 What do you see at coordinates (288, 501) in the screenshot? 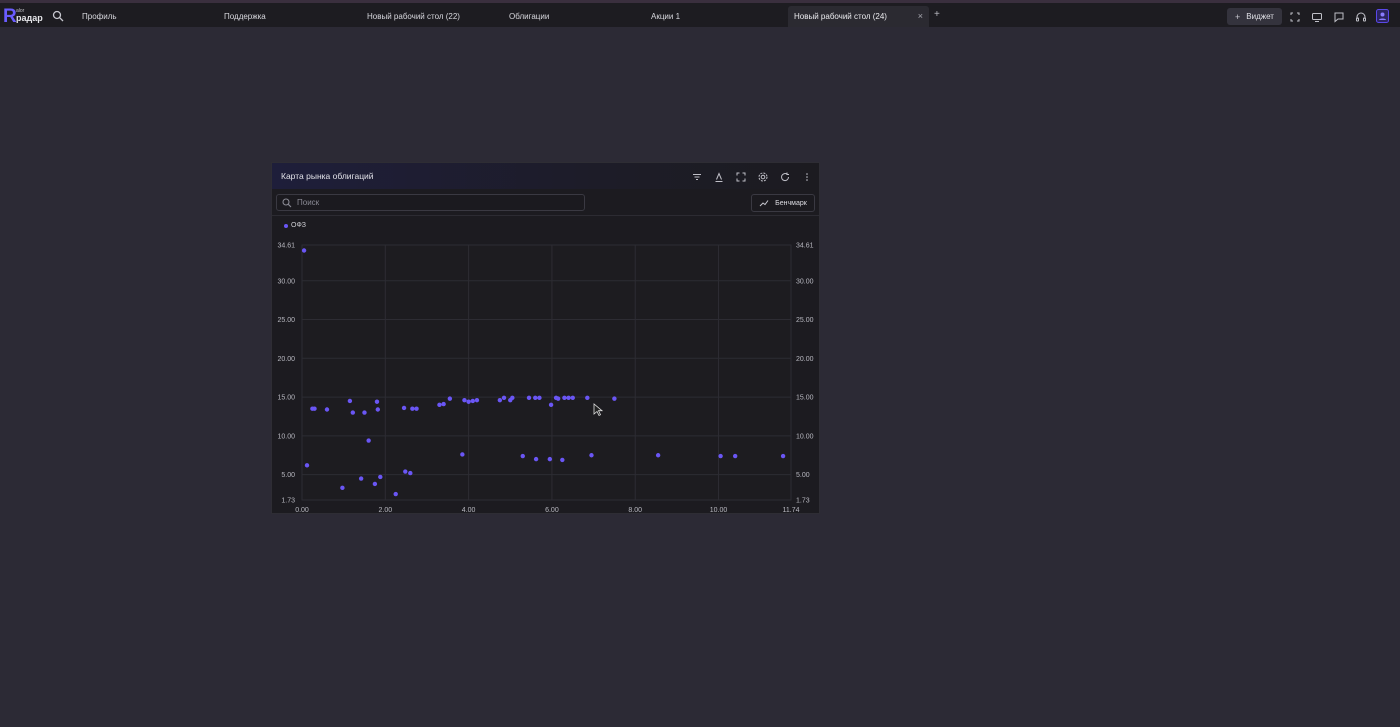
I see `y-tick-label-left: 1.73` at bounding box center [288, 501].